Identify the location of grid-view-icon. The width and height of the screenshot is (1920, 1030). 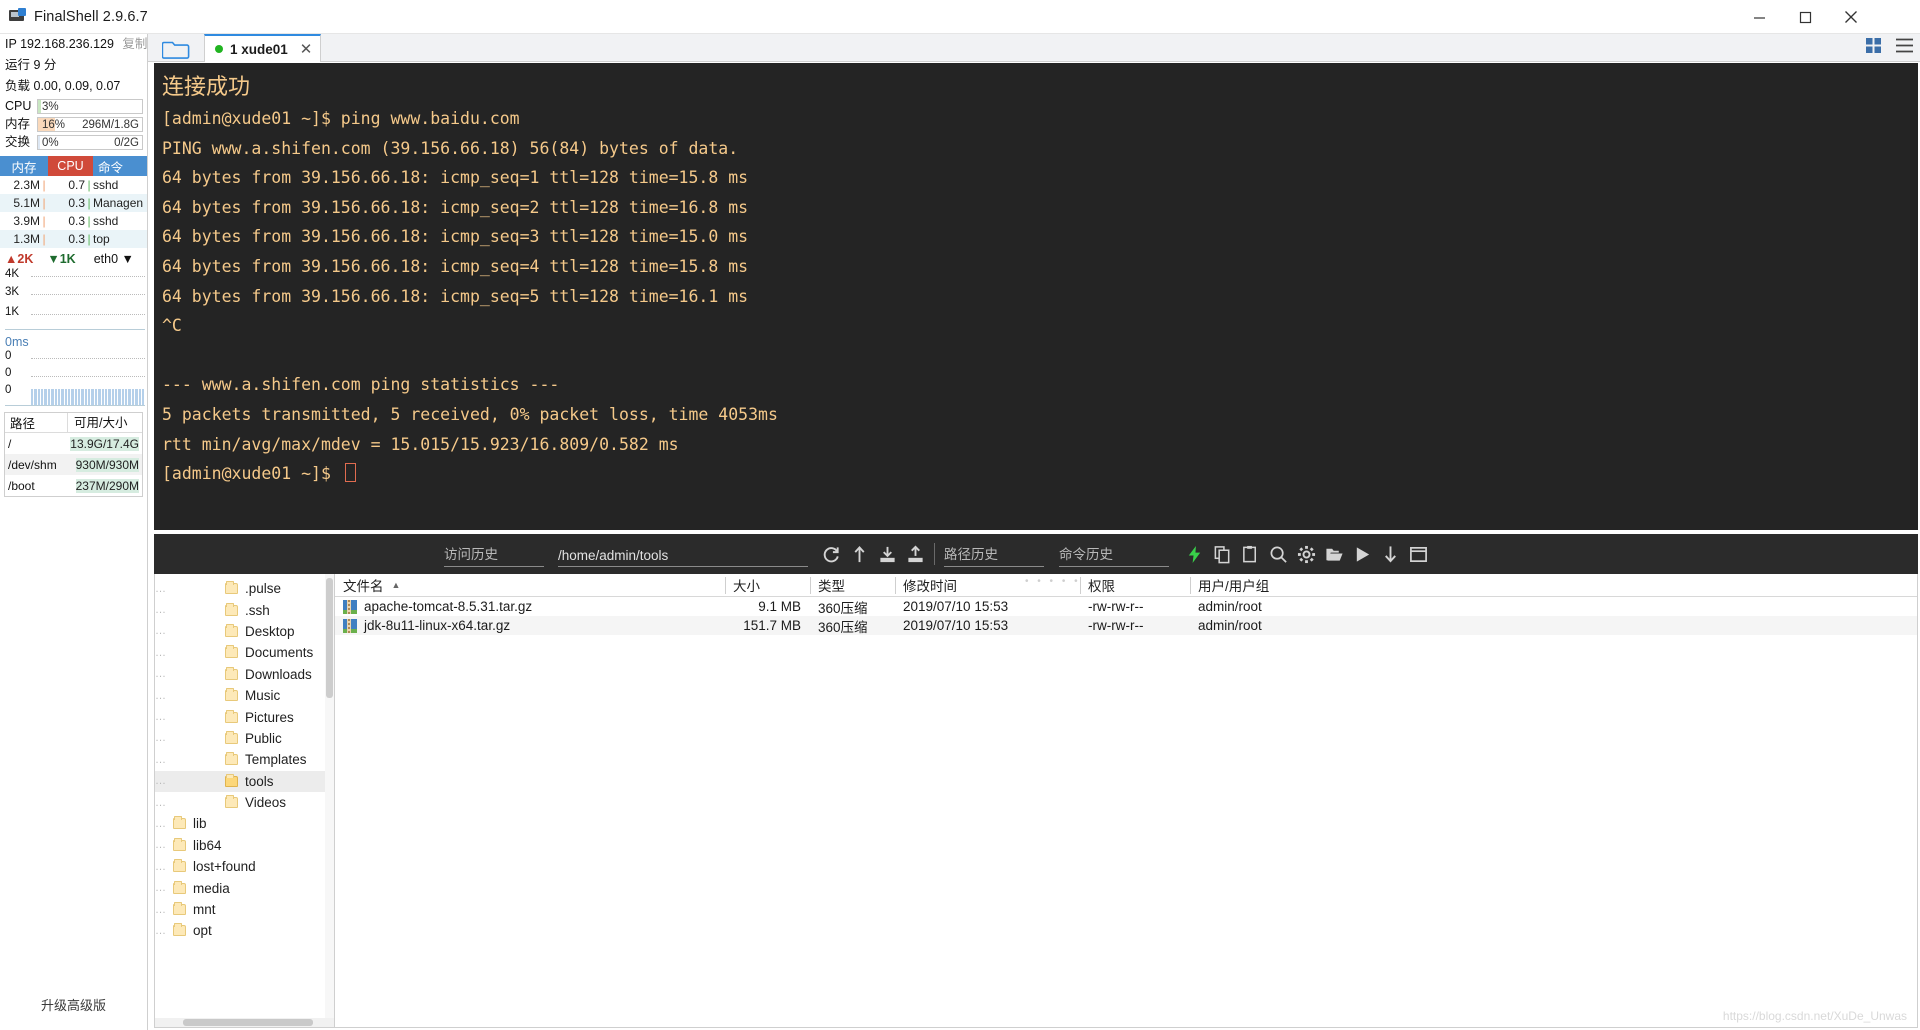
(1873, 48).